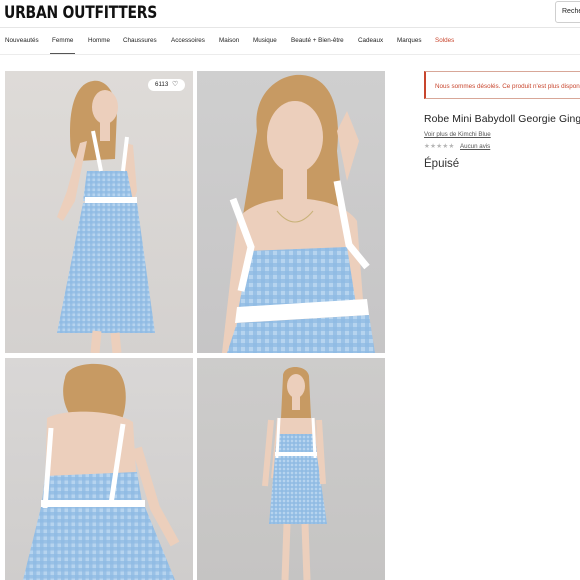 This screenshot has width=580, height=580. Describe the element at coordinates (265, 40) in the screenshot. I see `nav-item-musique: Musique` at that location.